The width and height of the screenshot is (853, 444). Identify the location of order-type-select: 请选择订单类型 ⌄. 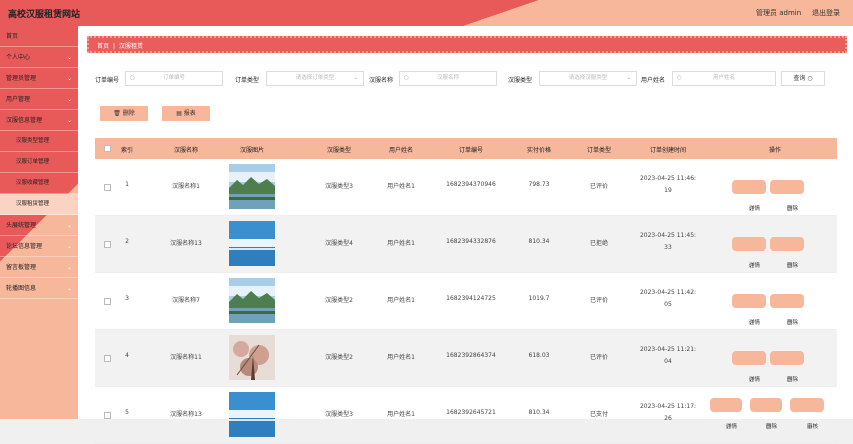
(315, 78).